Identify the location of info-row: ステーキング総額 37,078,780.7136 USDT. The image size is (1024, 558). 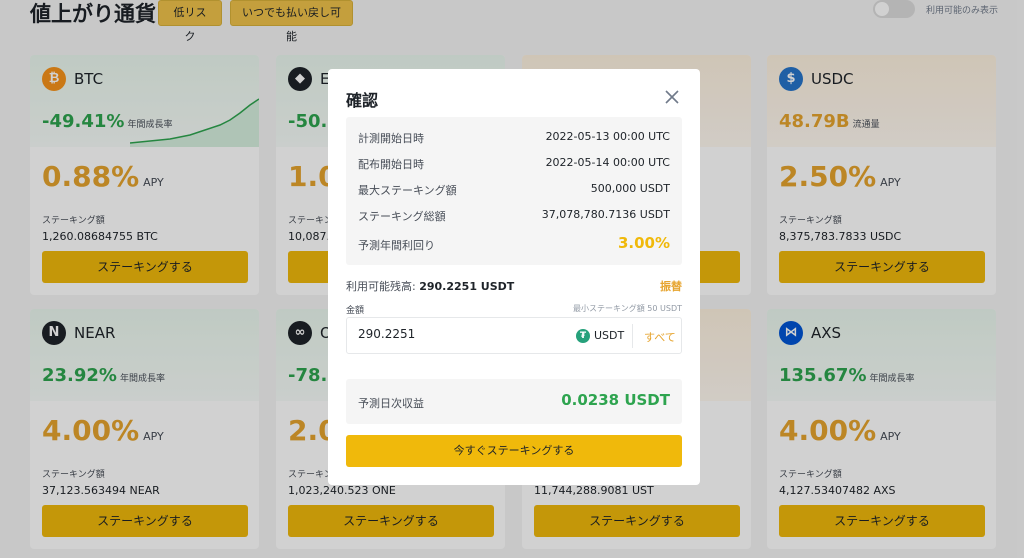
(514, 215).